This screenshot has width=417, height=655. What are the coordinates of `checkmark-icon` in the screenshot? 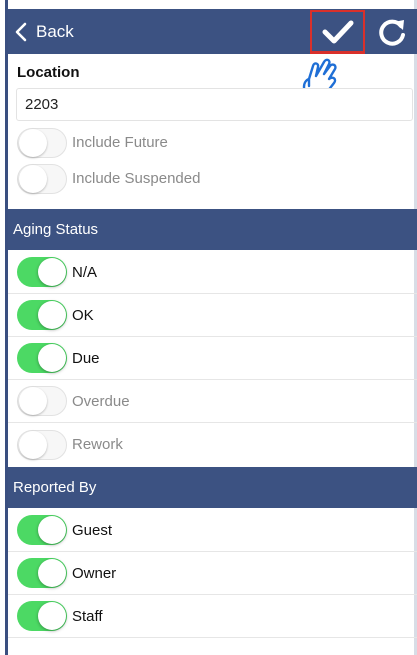 It's located at (337, 31).